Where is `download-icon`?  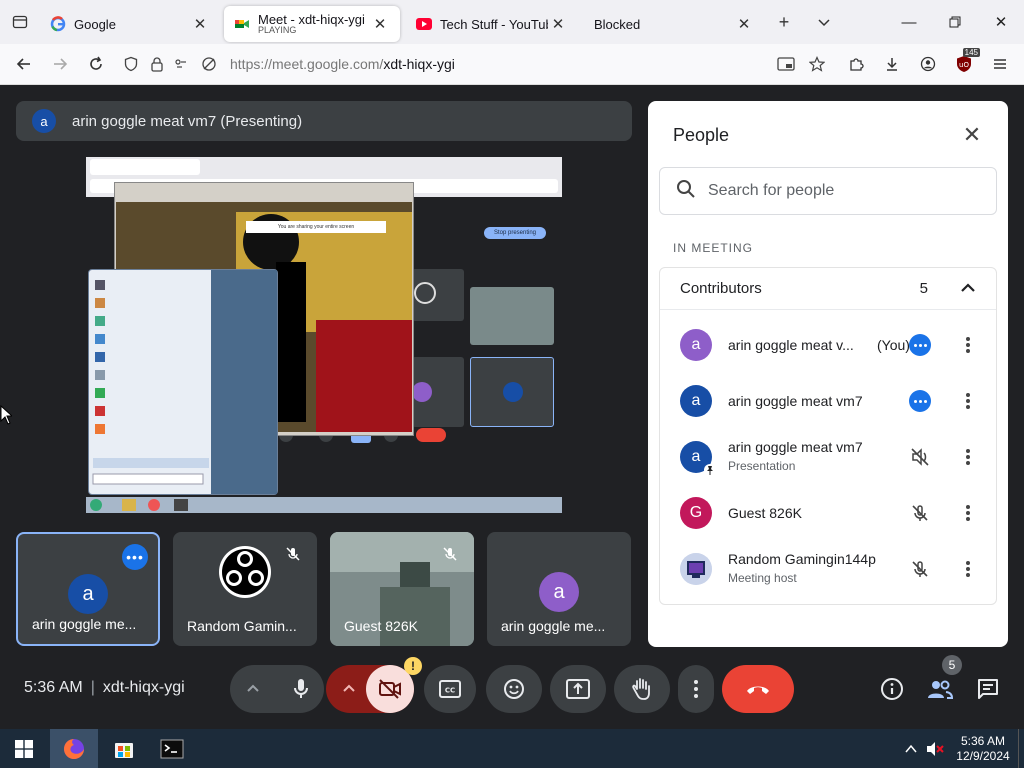 download-icon is located at coordinates (892, 64).